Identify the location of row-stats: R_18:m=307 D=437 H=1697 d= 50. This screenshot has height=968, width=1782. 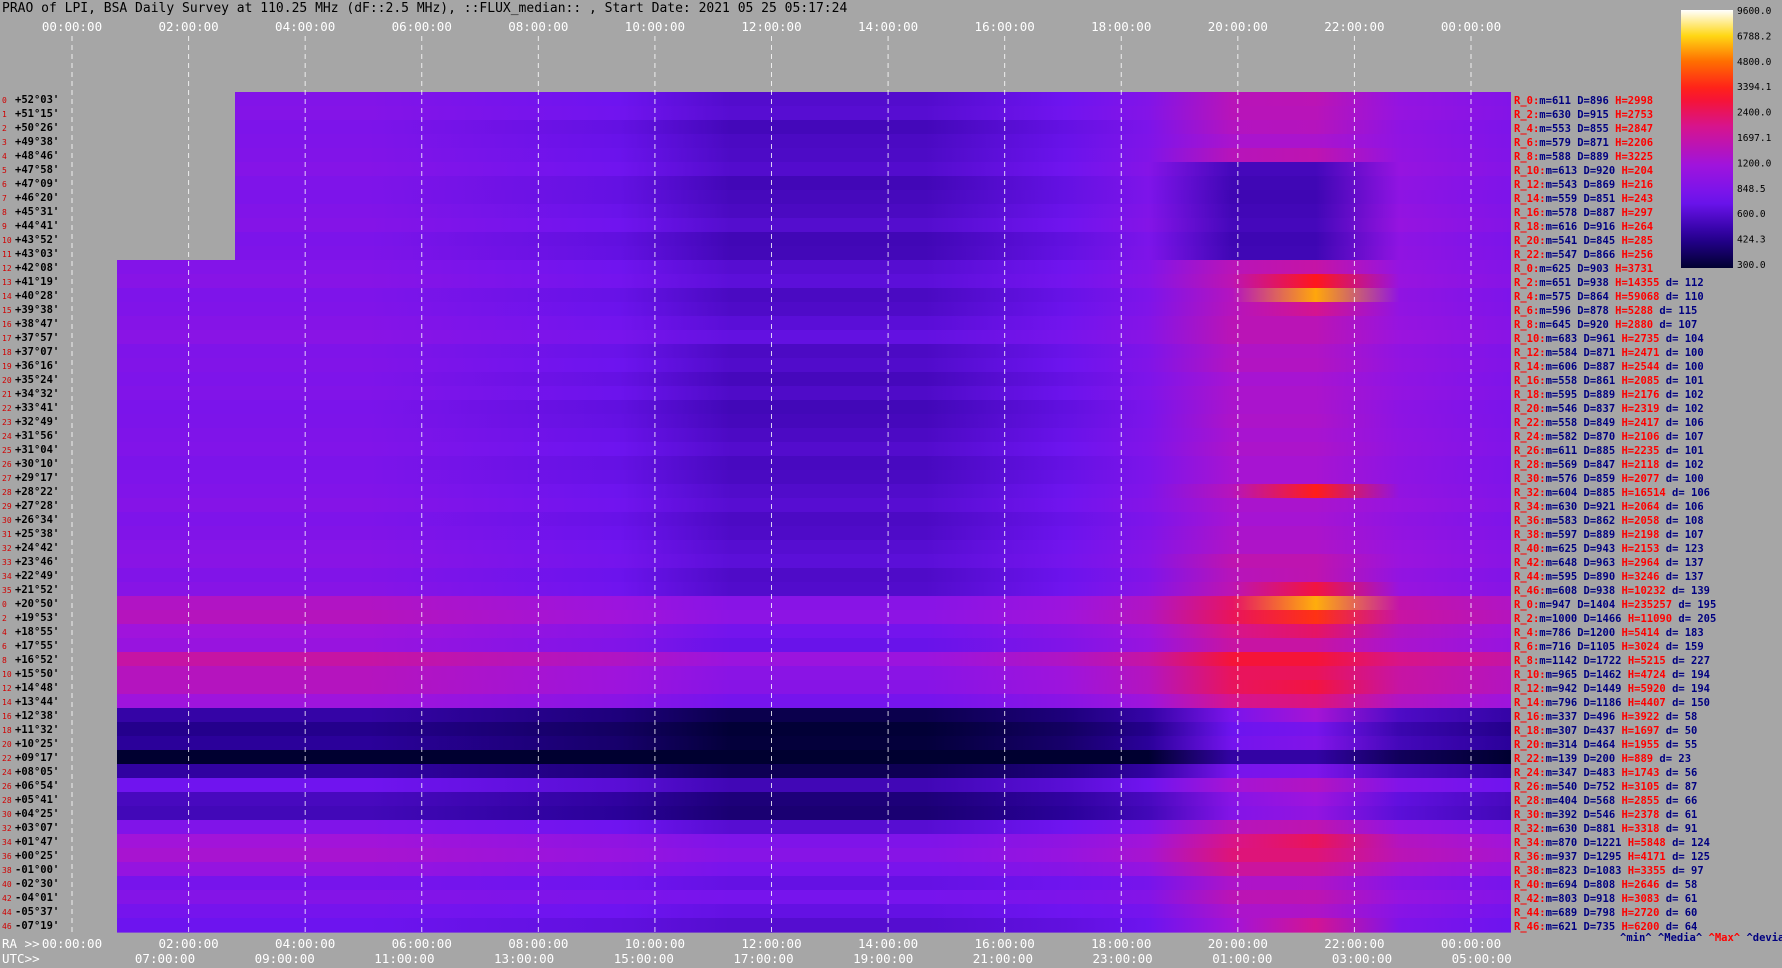
(1605, 731).